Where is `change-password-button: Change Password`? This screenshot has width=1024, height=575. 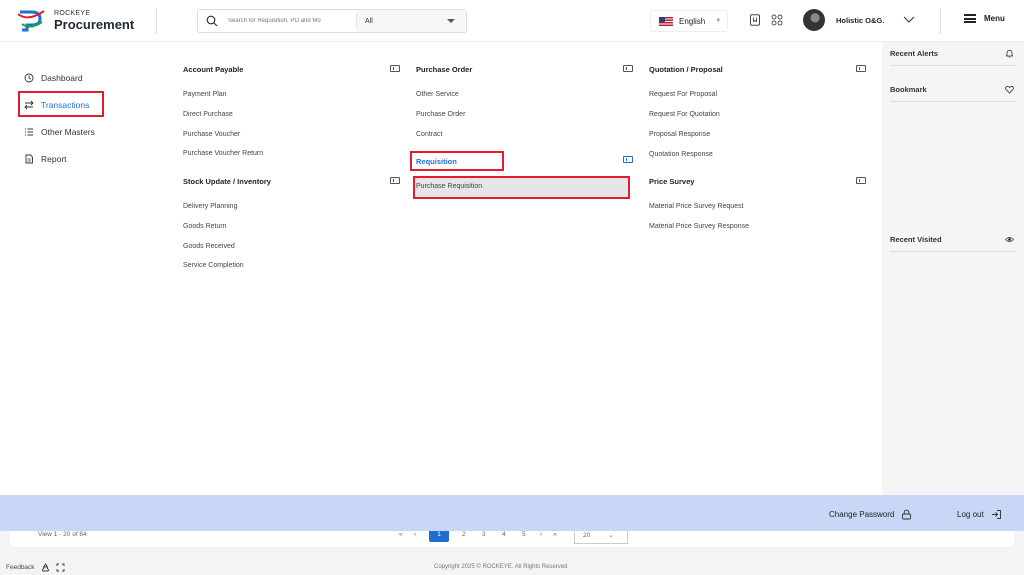 change-password-button: Change Password is located at coordinates (870, 514).